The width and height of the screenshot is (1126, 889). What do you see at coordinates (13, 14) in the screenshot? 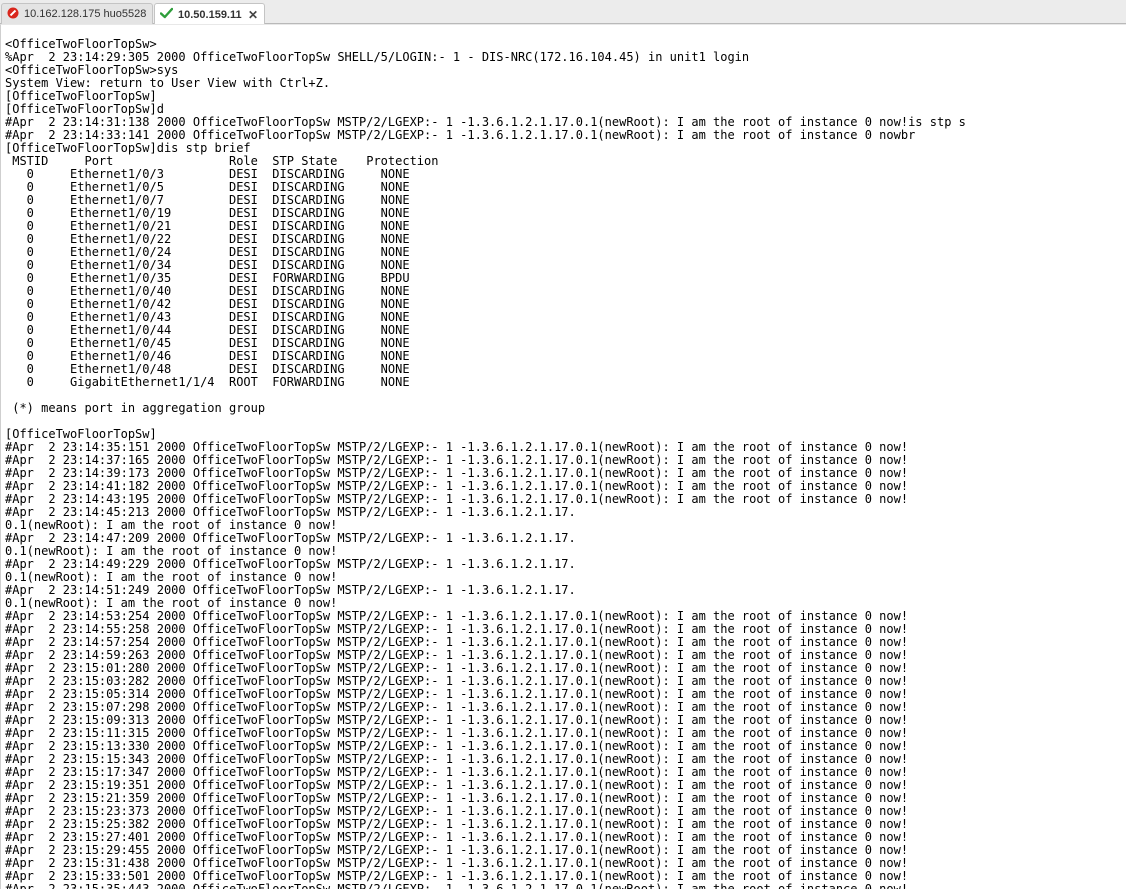
I see `error-status-icon` at bounding box center [13, 14].